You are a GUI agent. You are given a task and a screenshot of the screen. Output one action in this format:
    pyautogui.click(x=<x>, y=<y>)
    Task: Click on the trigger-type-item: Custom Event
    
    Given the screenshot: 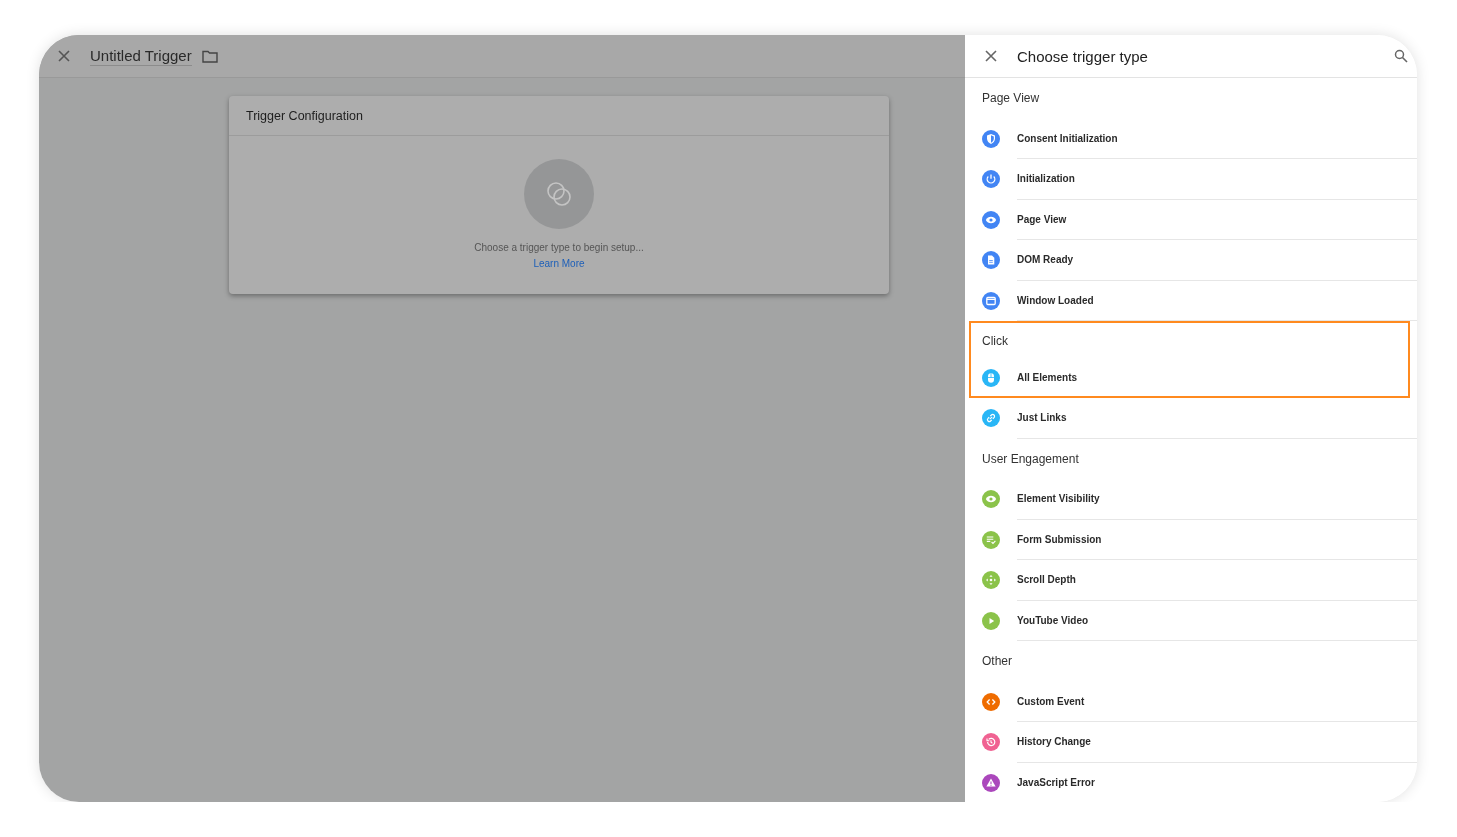 What is the action you would take?
    pyautogui.click(x=1191, y=701)
    